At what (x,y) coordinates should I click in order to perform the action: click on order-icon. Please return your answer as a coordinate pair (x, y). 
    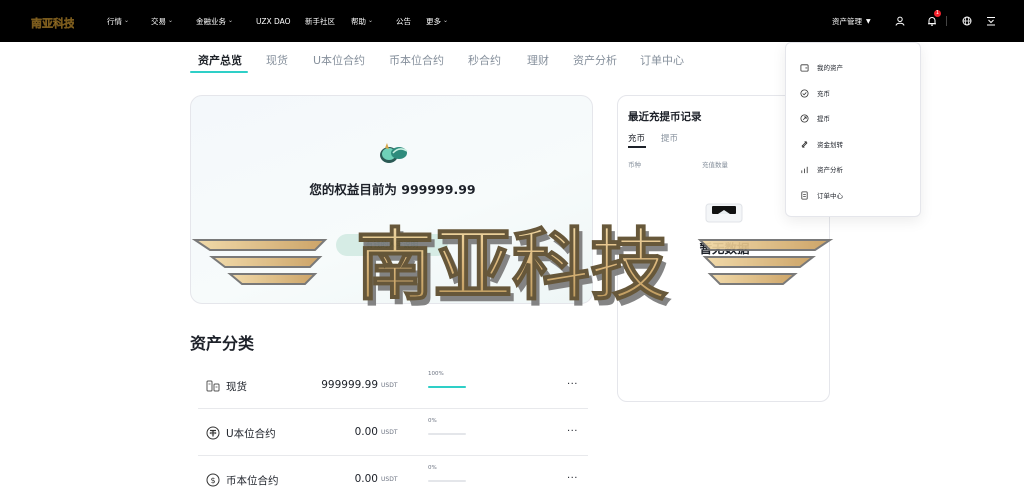
    Looking at the image, I should click on (804, 195).